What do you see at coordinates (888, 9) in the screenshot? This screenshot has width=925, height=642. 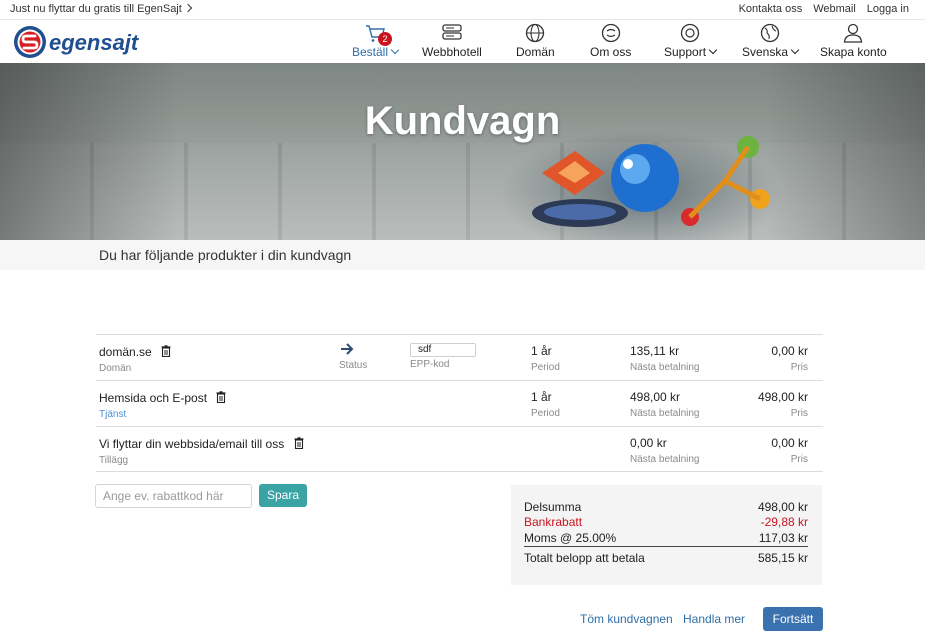 I see `login-link: Logga in` at bounding box center [888, 9].